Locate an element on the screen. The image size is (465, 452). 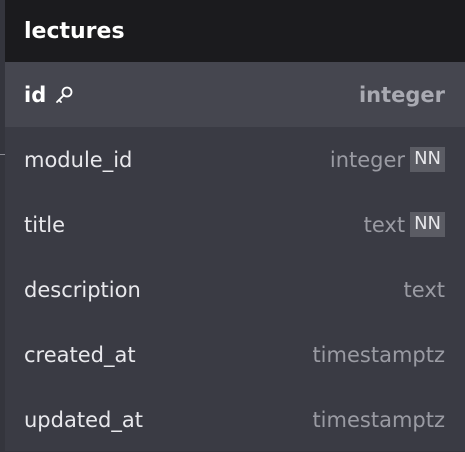
column-row-description: description text is located at coordinates (235, 289).